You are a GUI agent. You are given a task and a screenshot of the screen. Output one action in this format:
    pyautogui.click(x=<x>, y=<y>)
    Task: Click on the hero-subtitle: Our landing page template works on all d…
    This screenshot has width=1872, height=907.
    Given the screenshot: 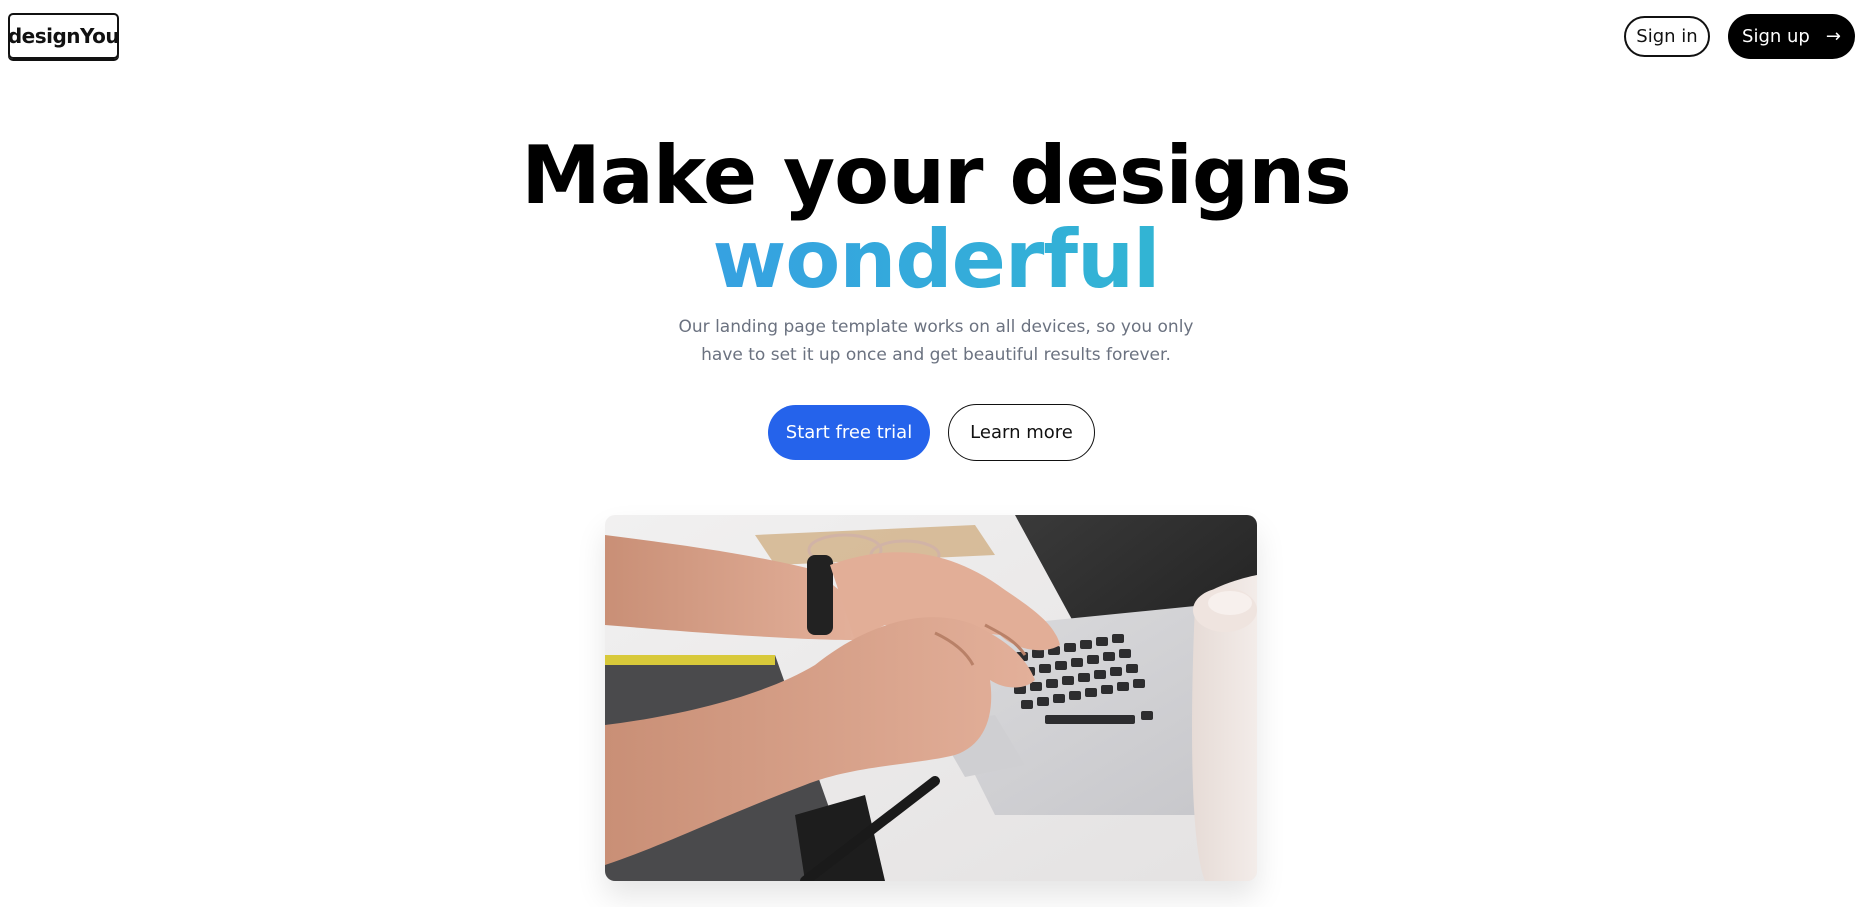 What is the action you would take?
    pyautogui.click(x=936, y=341)
    